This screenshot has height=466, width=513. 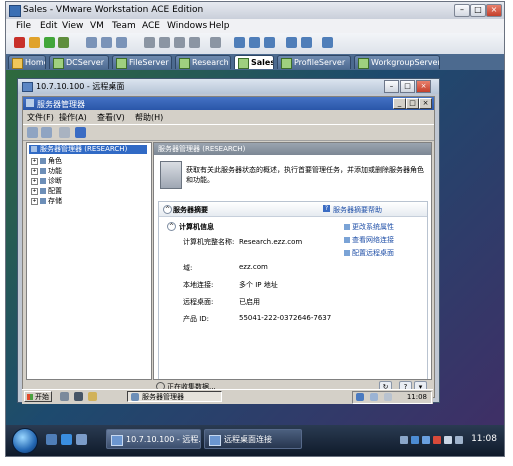 I want to click on menu-action-cn: 操作(A), so click(x=73, y=117).